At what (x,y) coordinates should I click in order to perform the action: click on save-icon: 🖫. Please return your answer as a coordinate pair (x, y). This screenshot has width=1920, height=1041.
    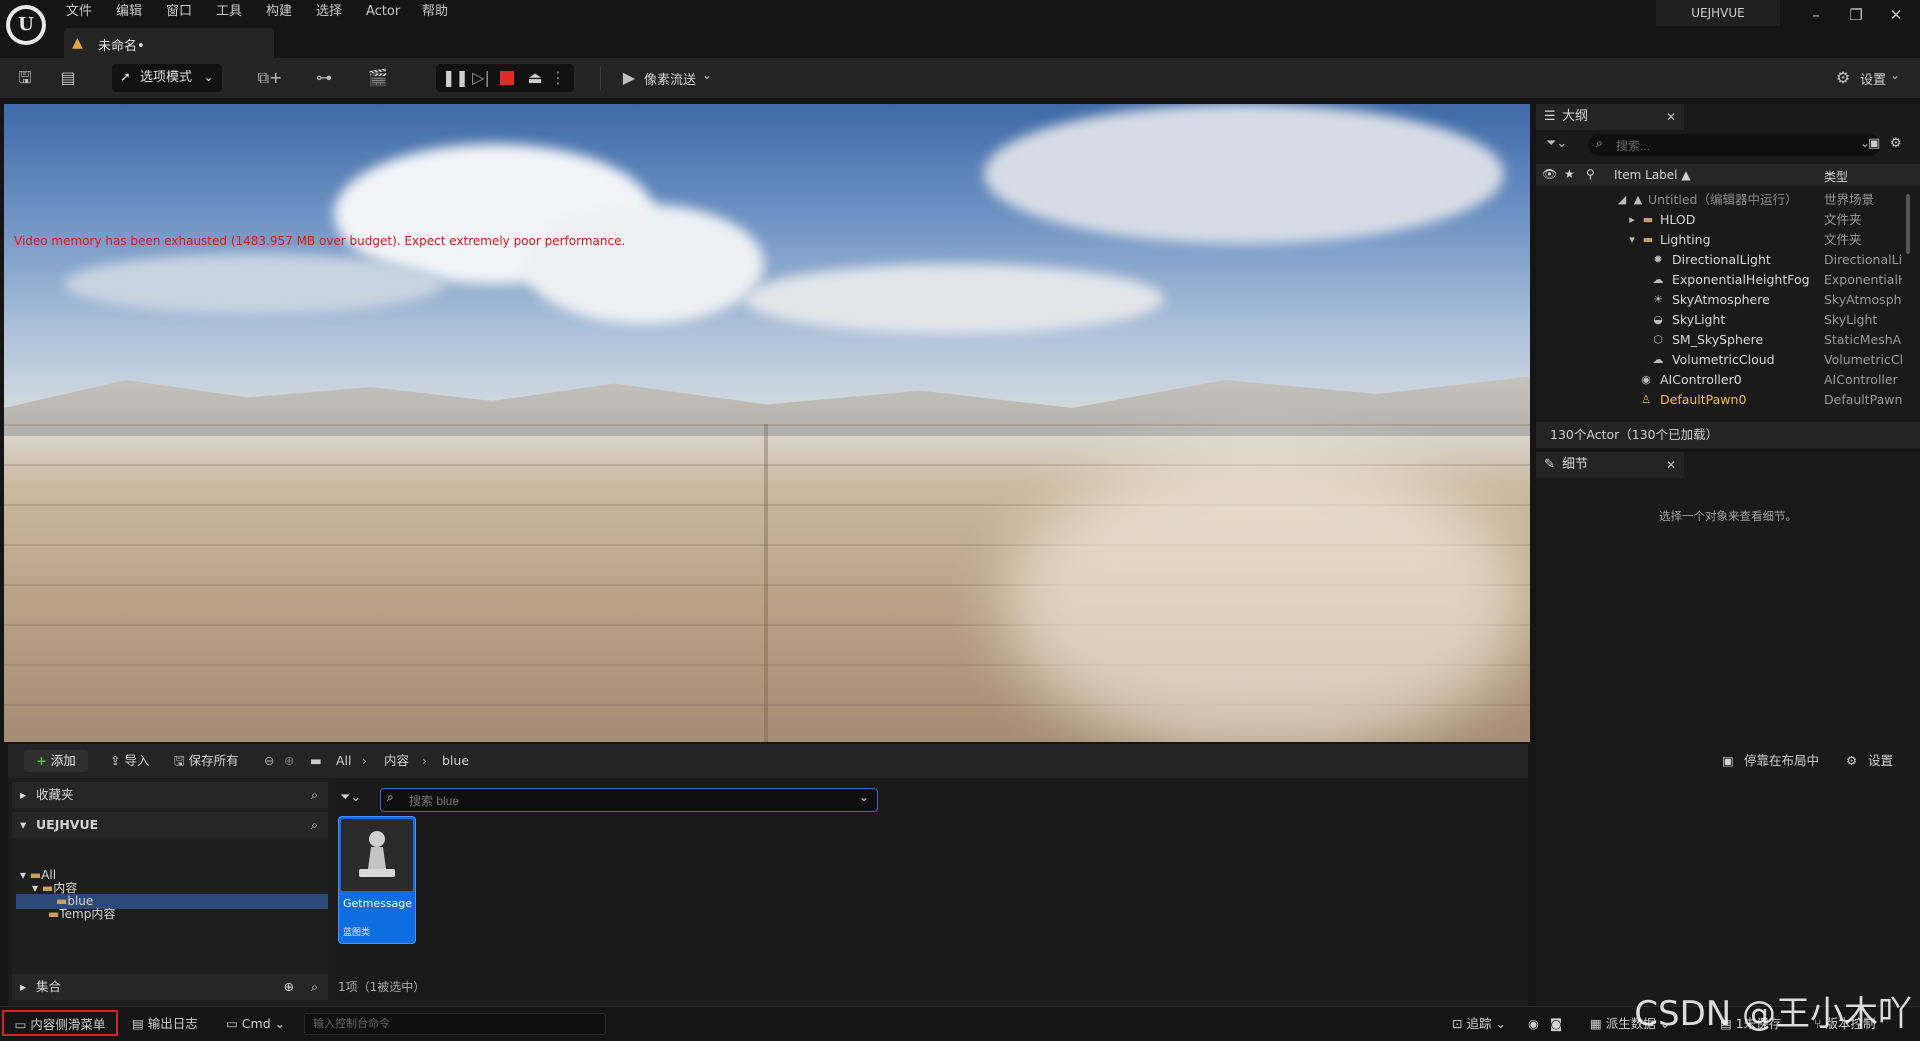
    Looking at the image, I should click on (25, 78).